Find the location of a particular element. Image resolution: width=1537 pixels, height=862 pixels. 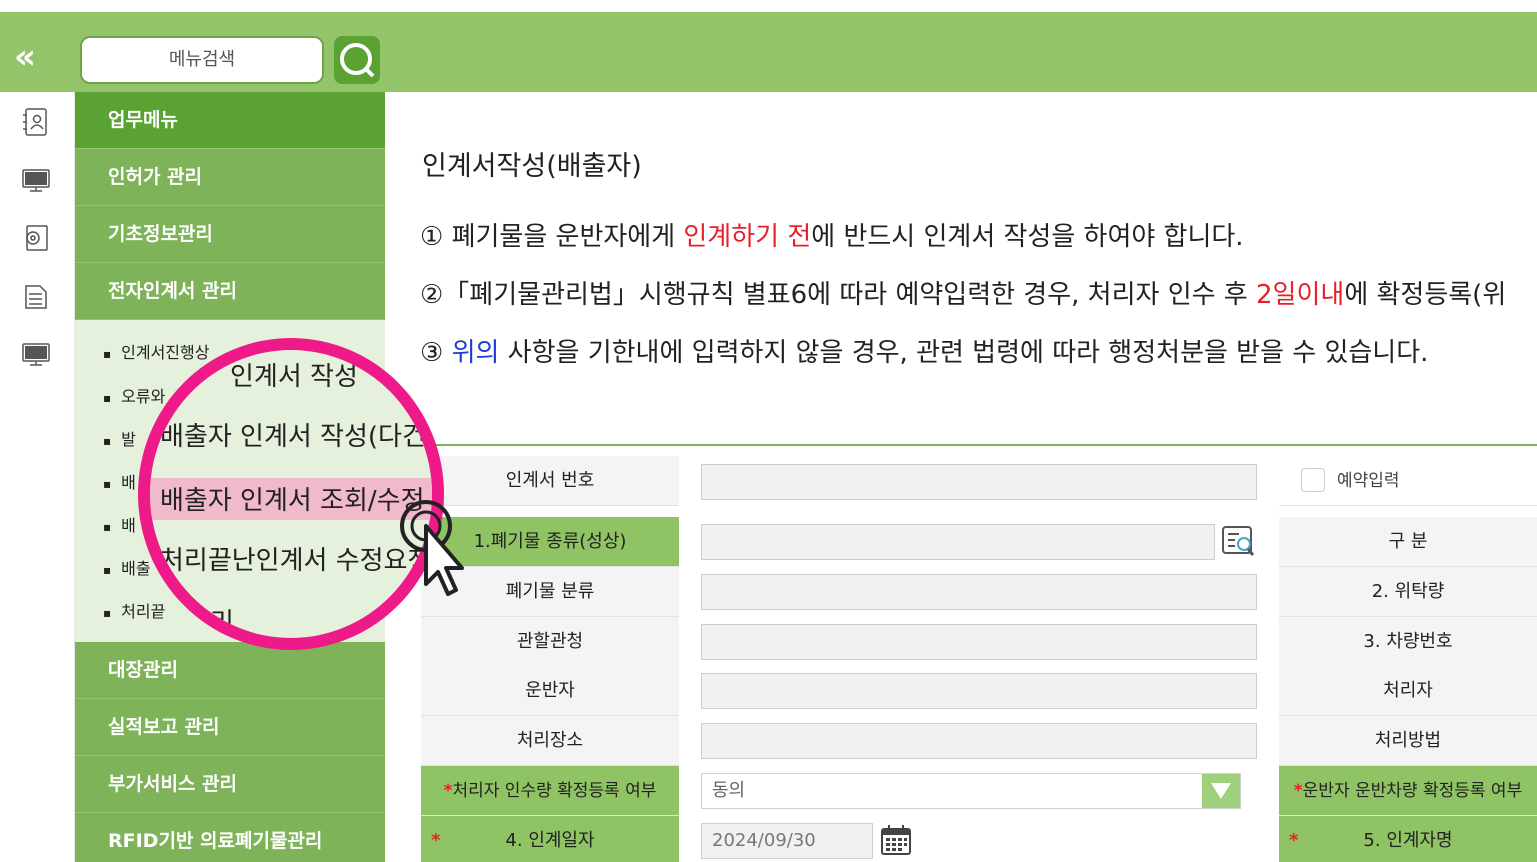

authority-field is located at coordinates (979, 642).